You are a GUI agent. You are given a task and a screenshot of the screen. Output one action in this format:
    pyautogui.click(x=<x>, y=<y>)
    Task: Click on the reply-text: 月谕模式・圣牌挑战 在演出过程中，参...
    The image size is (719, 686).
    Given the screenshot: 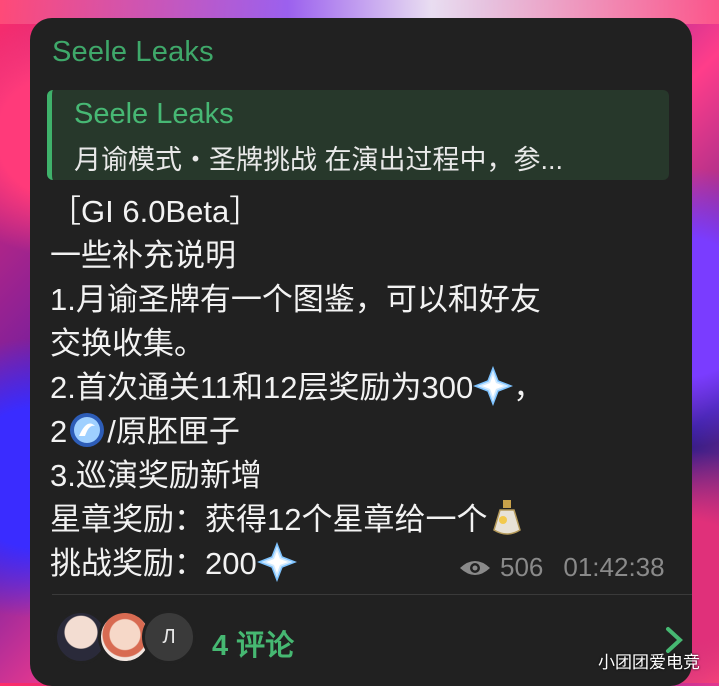 What is the action you would take?
    pyautogui.click(x=319, y=160)
    